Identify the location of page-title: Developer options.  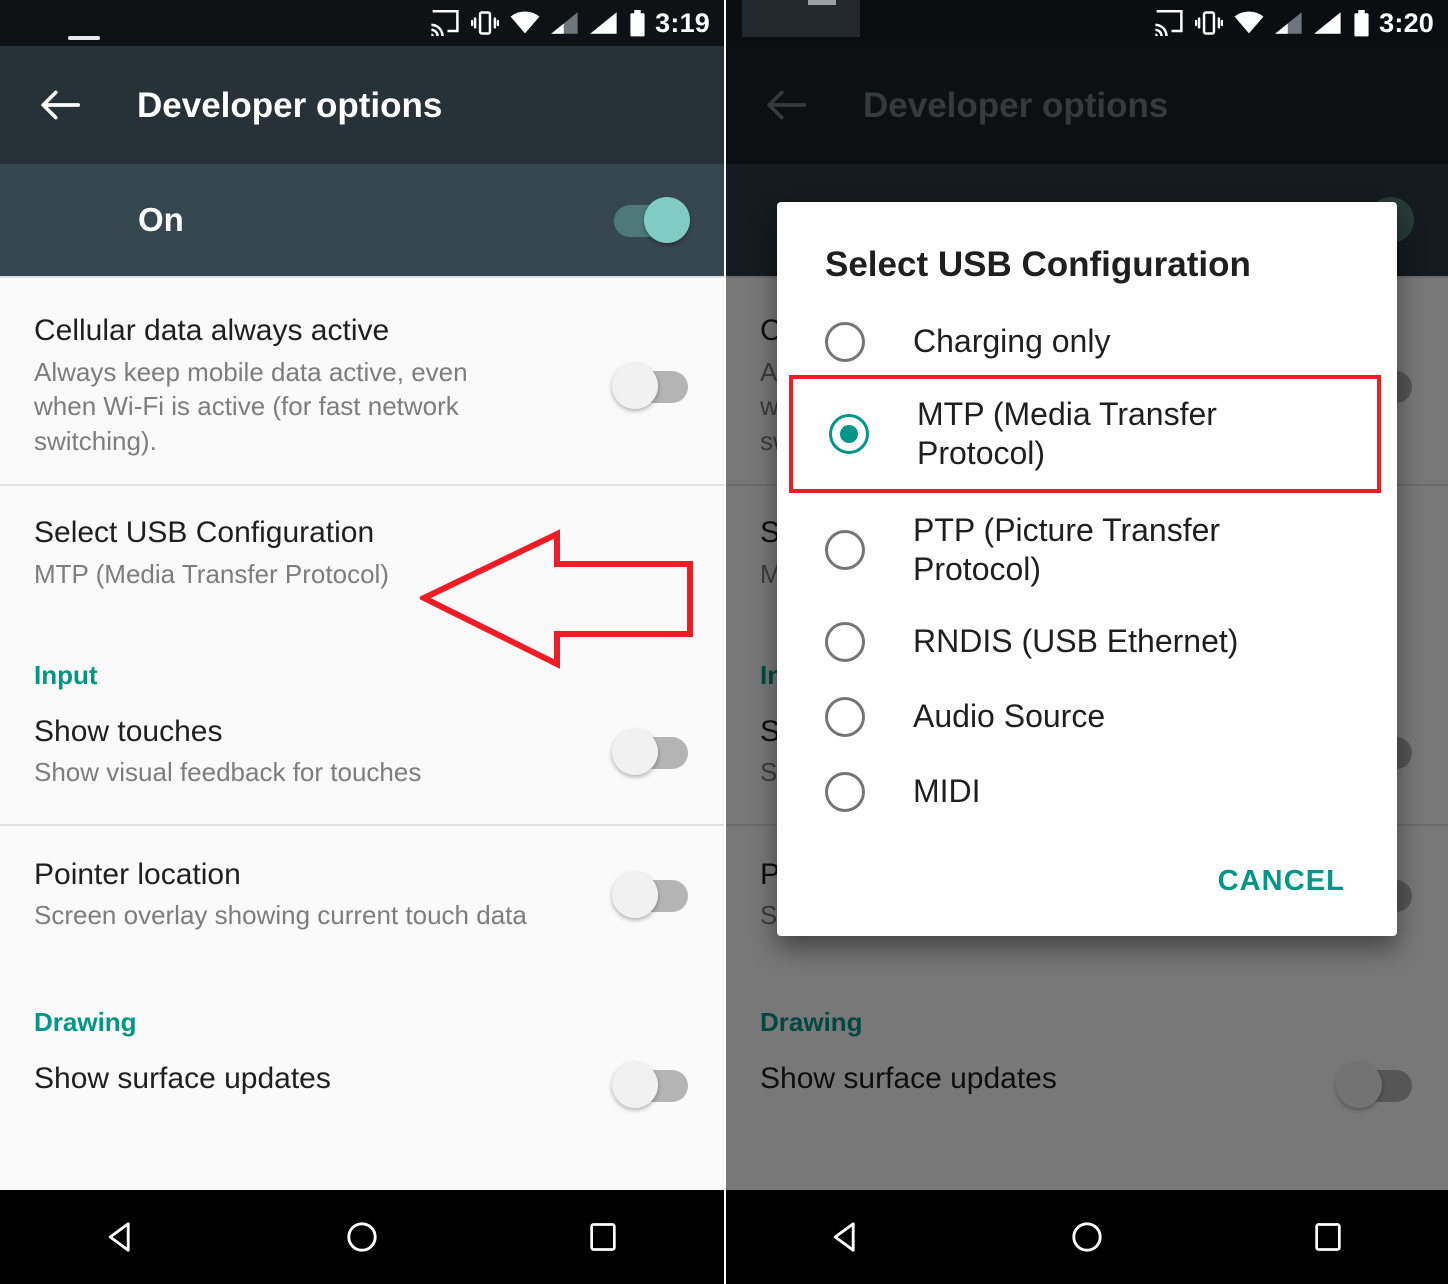
(290, 105).